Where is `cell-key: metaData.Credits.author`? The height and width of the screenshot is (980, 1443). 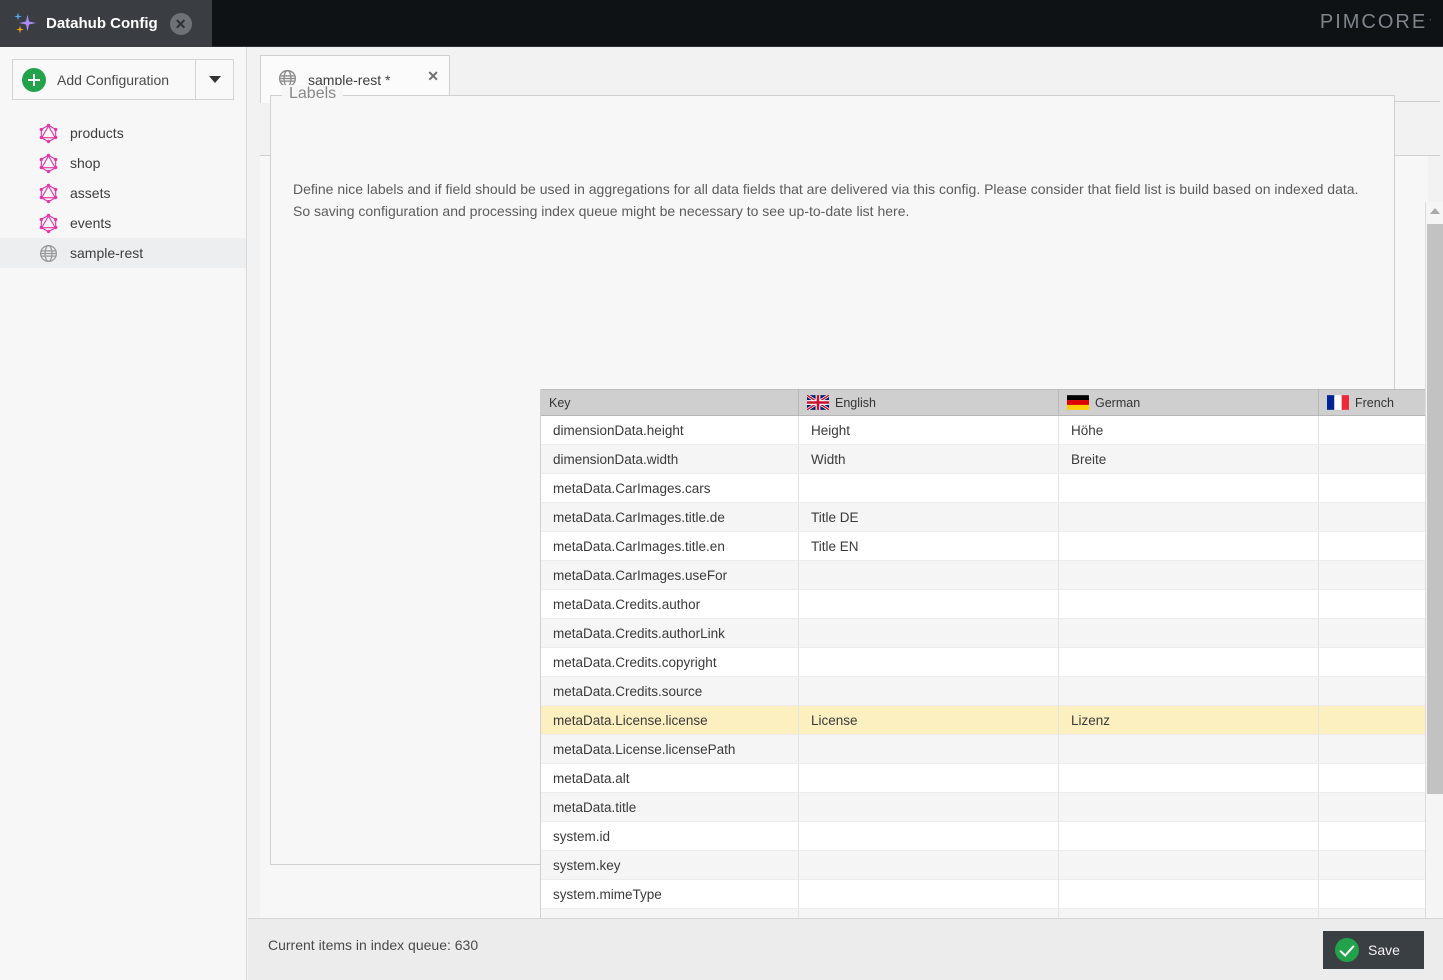 cell-key: metaData.Credits.author is located at coordinates (670, 604).